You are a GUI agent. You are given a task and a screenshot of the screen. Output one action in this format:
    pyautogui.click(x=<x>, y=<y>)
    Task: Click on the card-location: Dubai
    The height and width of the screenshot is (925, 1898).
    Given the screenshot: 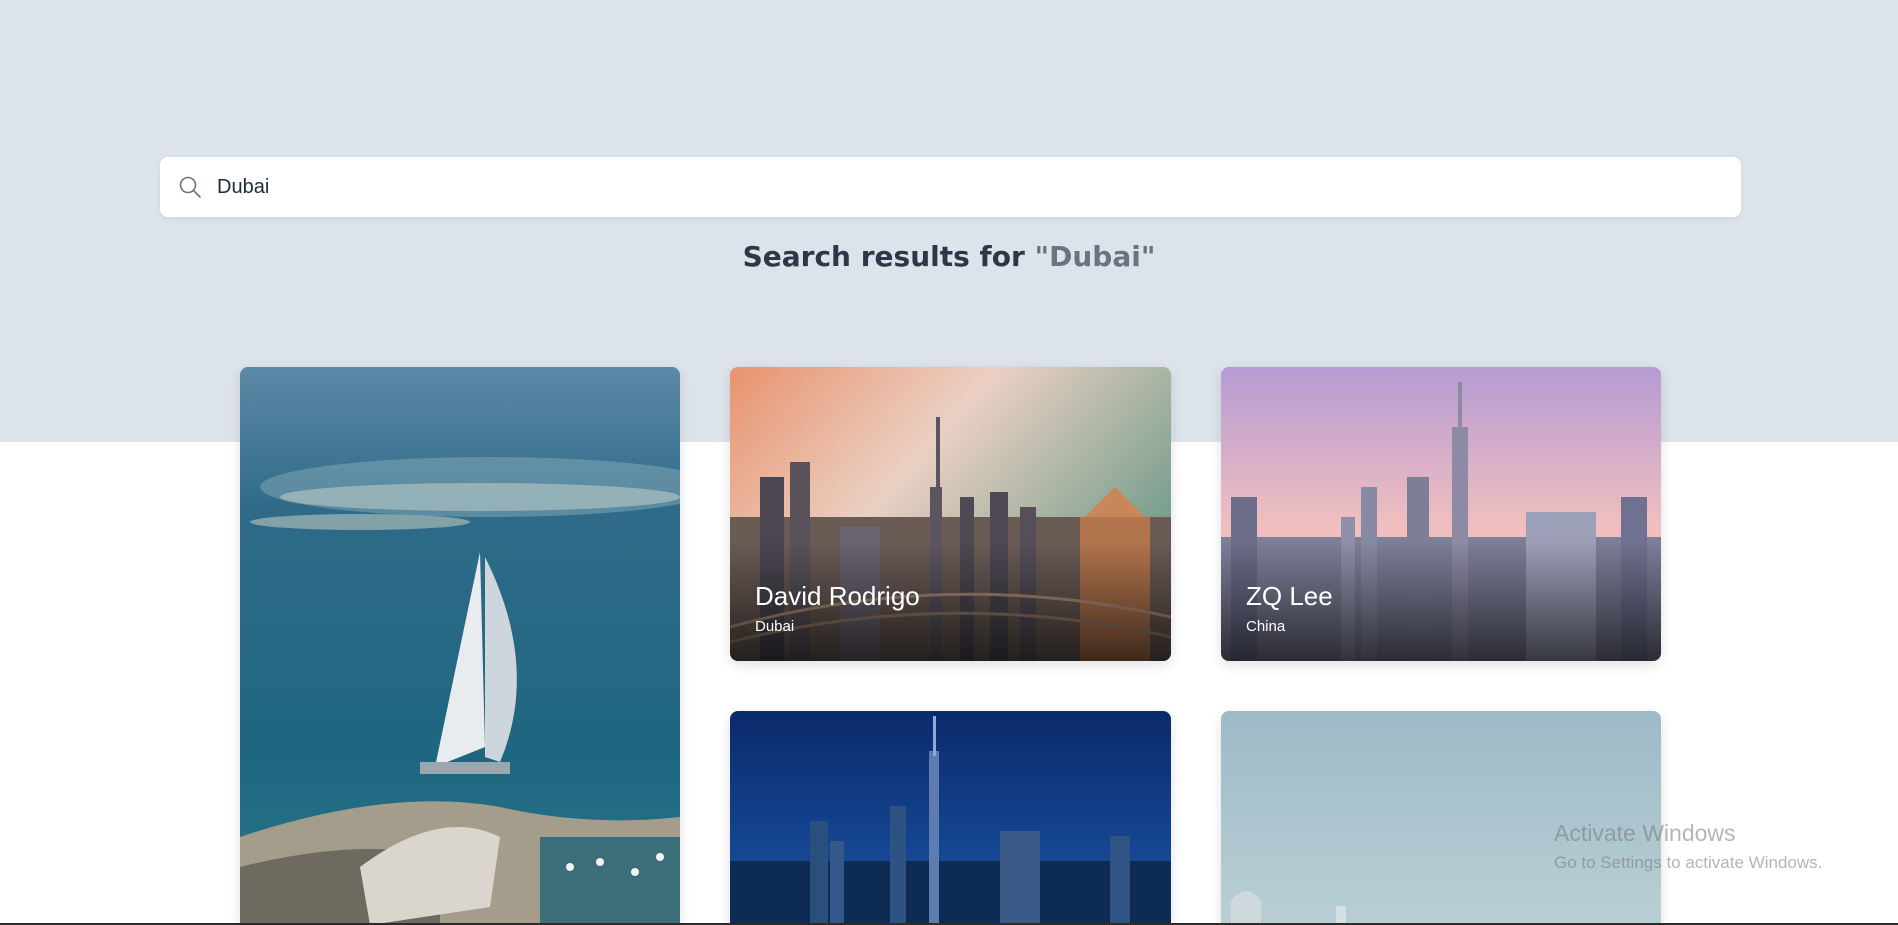 What is the action you would take?
    pyautogui.click(x=775, y=626)
    